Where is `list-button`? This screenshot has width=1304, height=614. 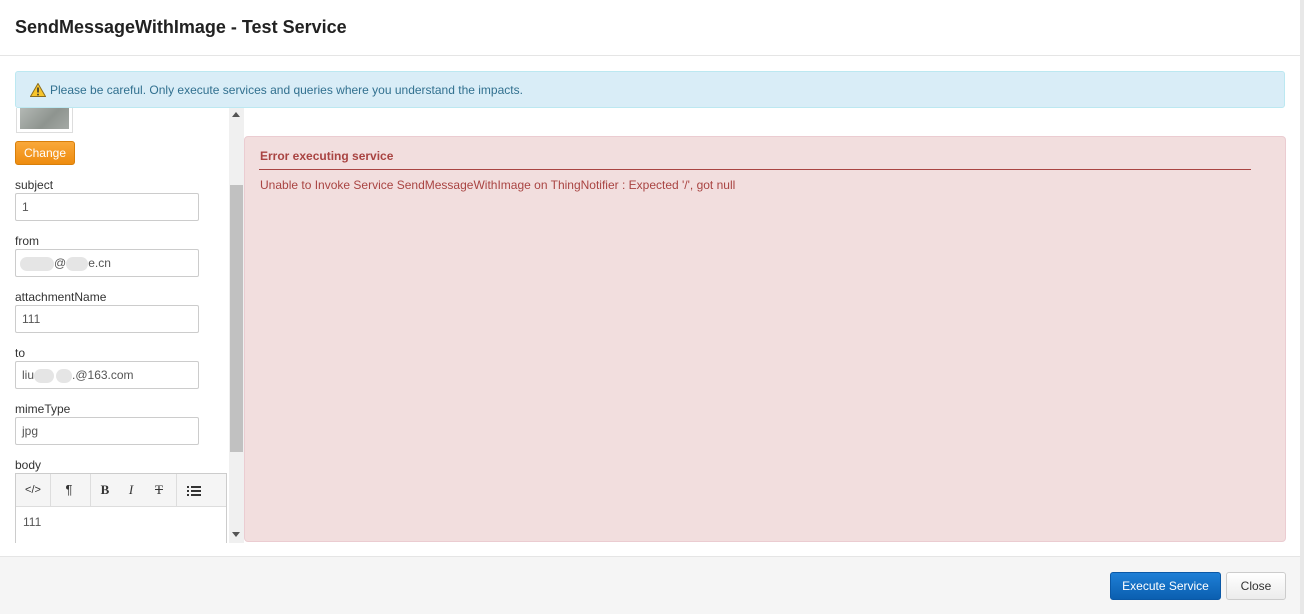 list-button is located at coordinates (194, 490).